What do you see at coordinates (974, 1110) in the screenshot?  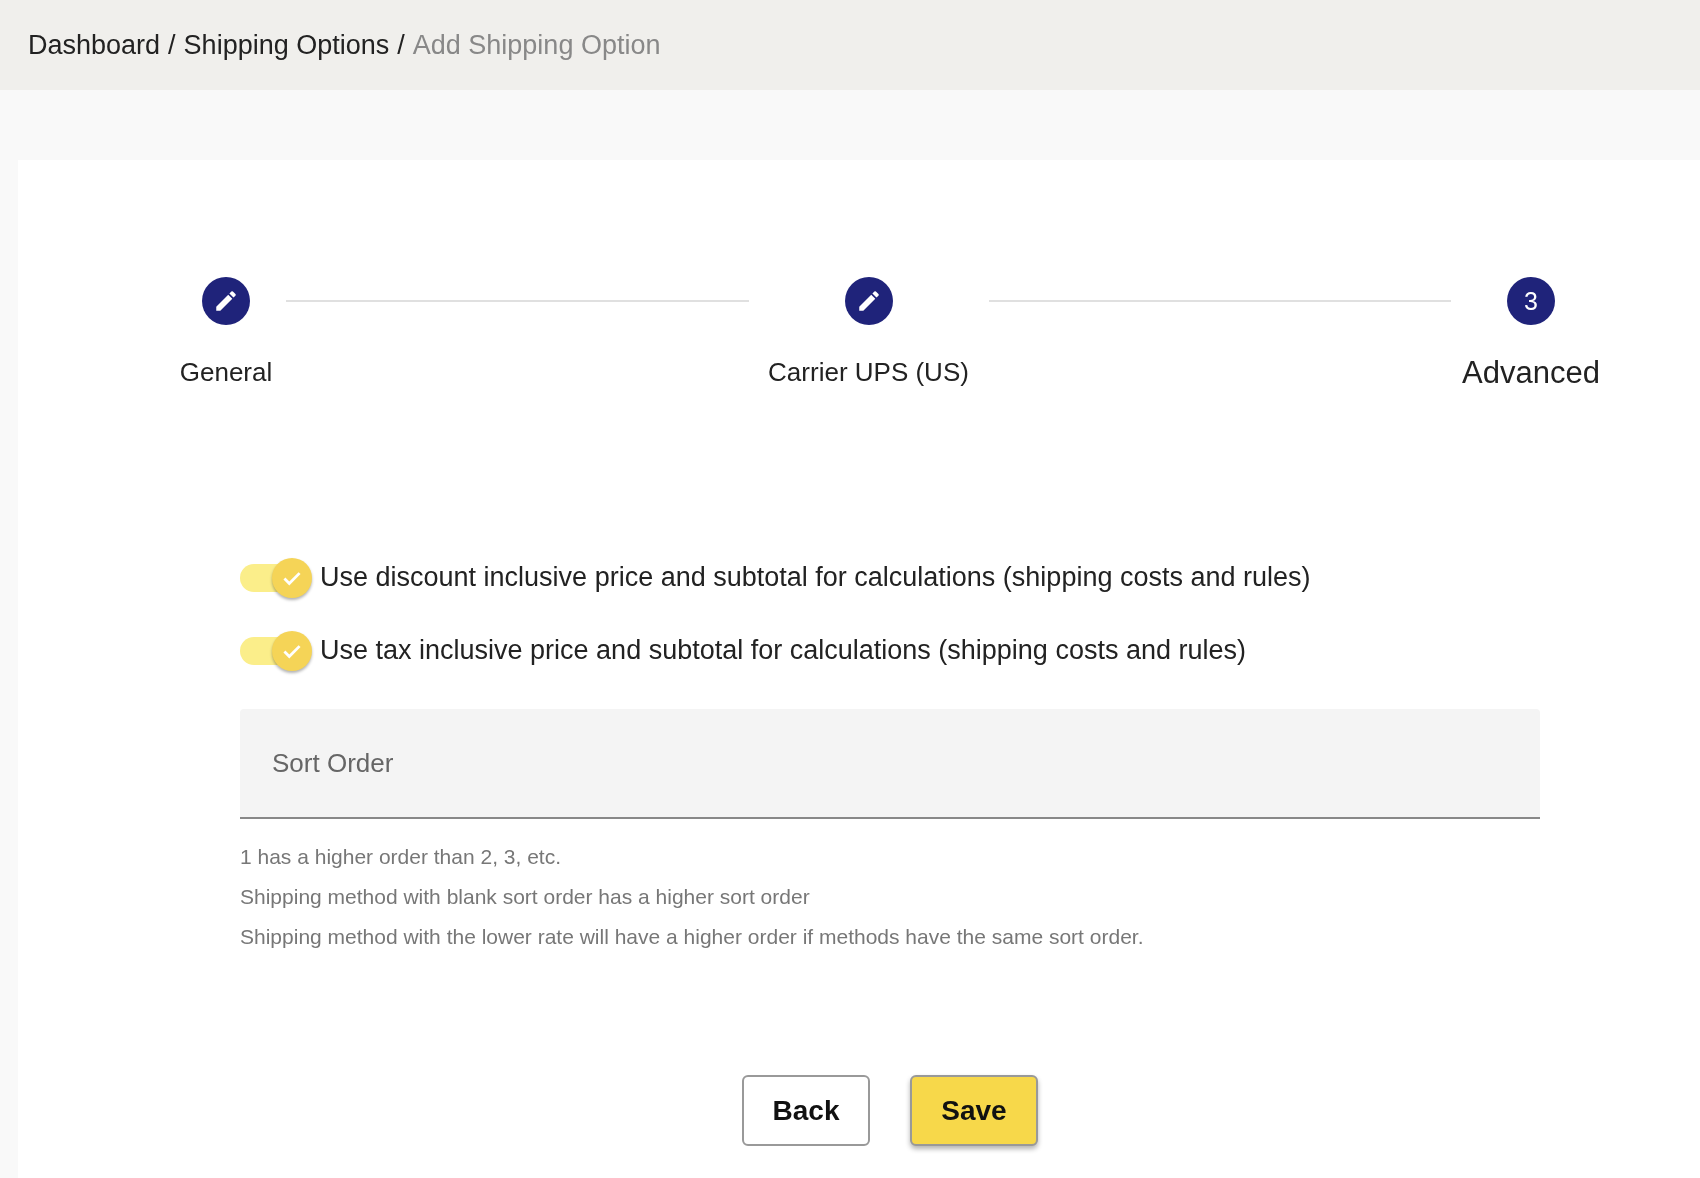 I see `save-button: Save` at bounding box center [974, 1110].